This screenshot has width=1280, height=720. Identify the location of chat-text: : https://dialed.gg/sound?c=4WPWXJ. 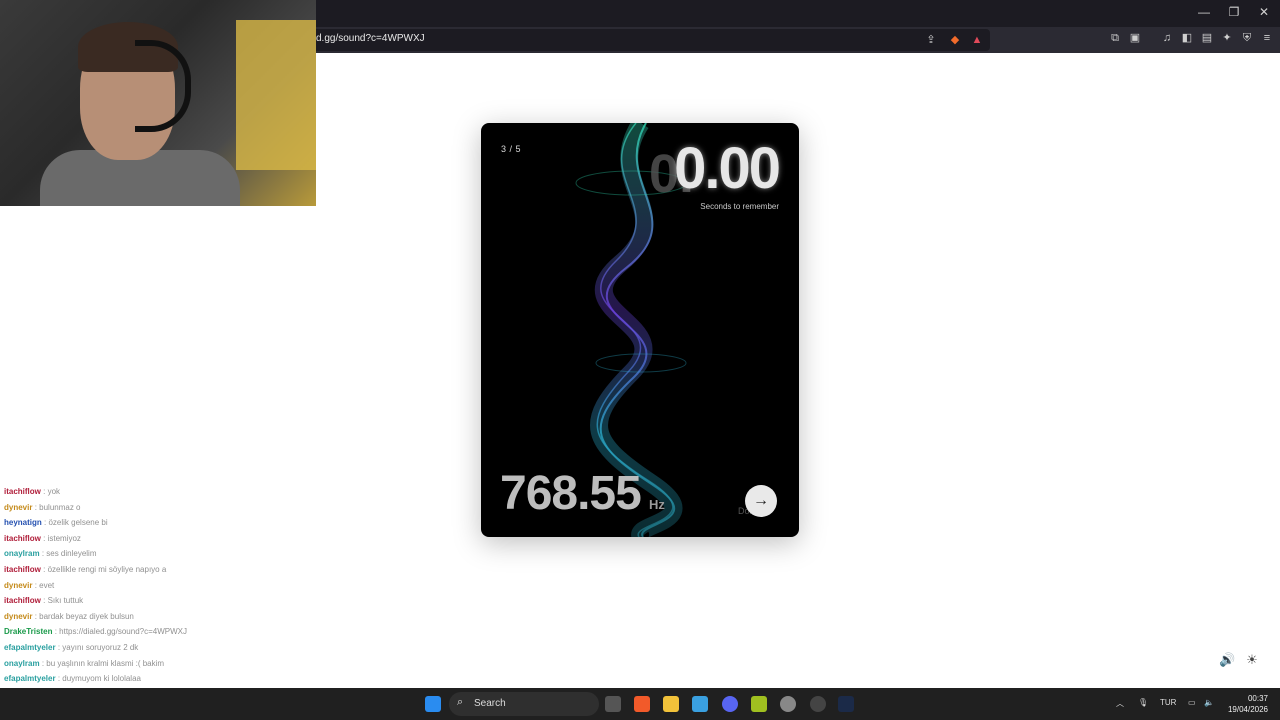
(120, 632).